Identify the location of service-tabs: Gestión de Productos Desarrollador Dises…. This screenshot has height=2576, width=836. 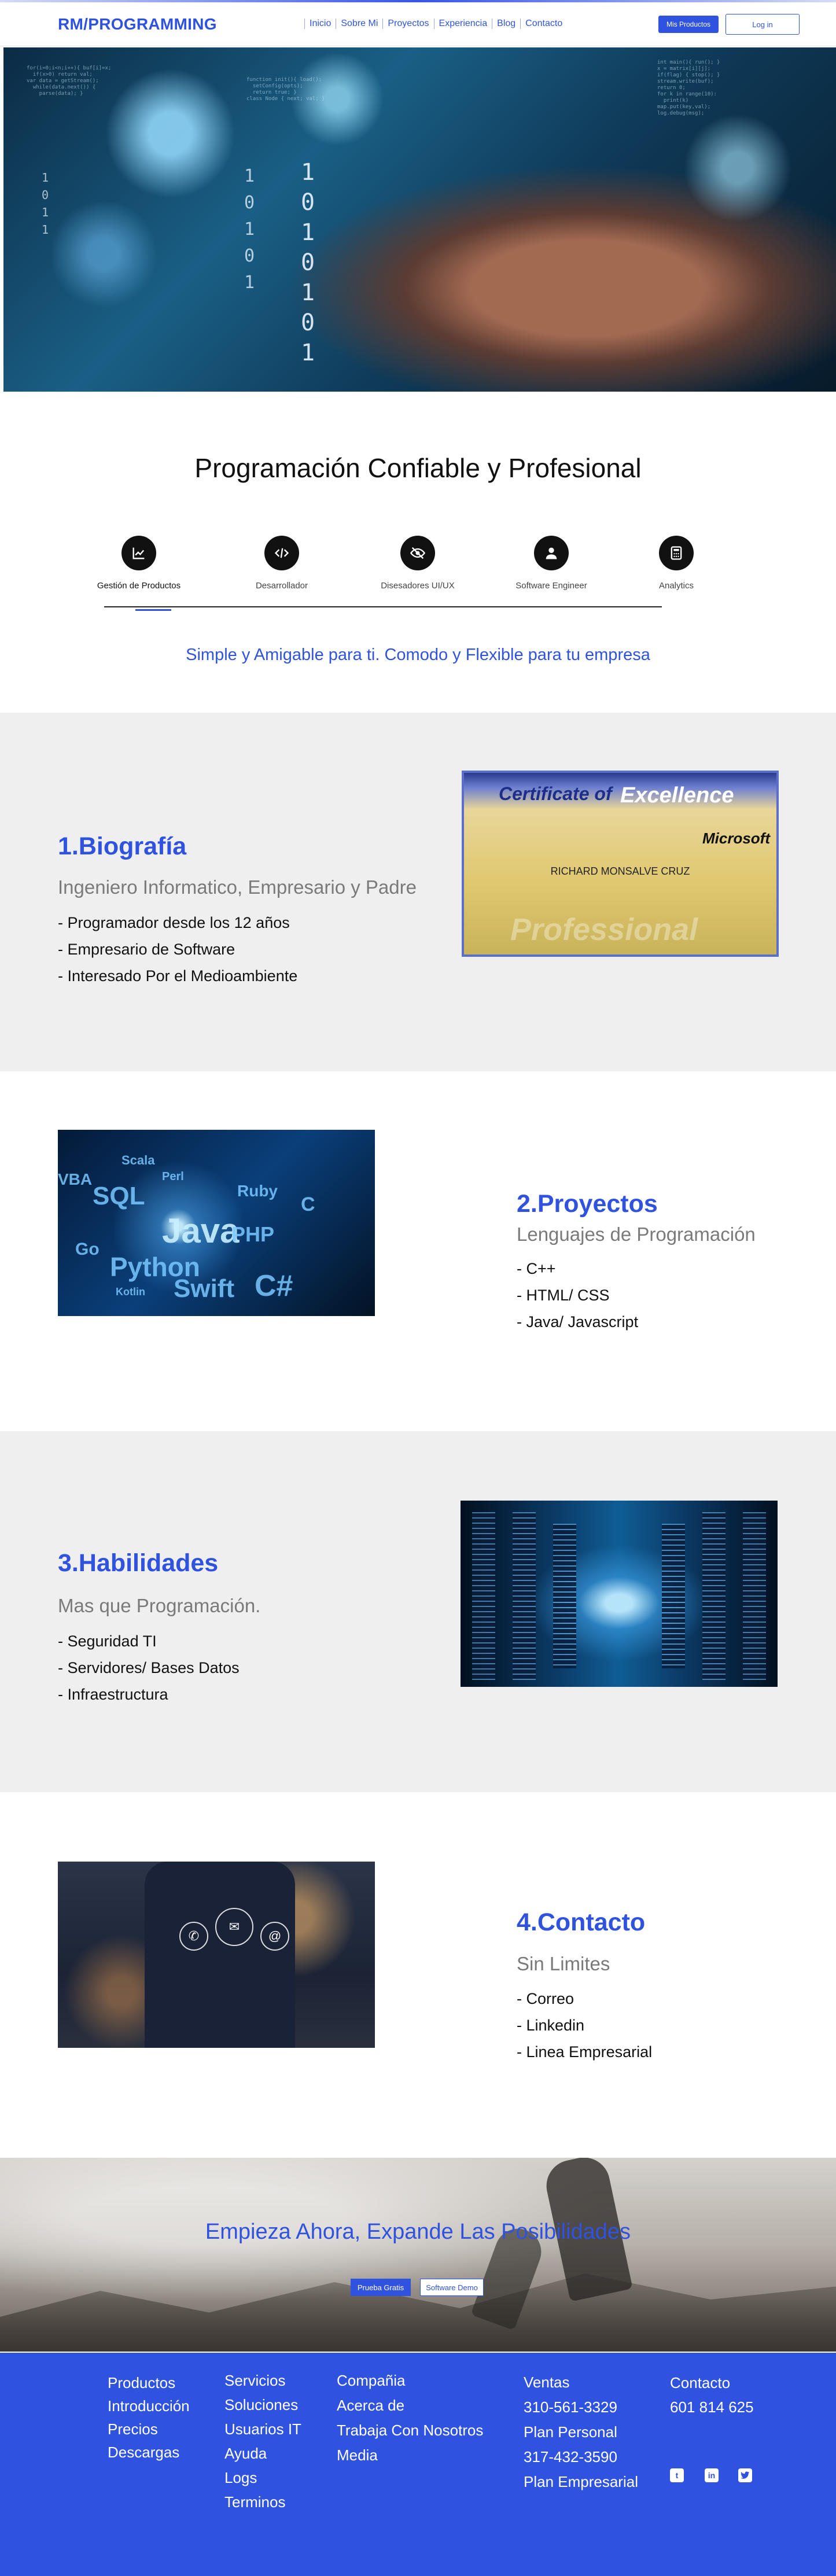
(395, 573).